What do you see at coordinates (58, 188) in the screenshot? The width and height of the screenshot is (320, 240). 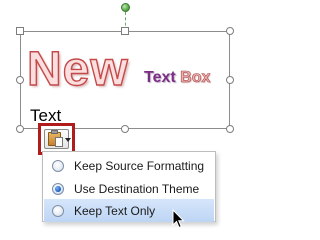 I see `radio-use-destination-theme` at bounding box center [58, 188].